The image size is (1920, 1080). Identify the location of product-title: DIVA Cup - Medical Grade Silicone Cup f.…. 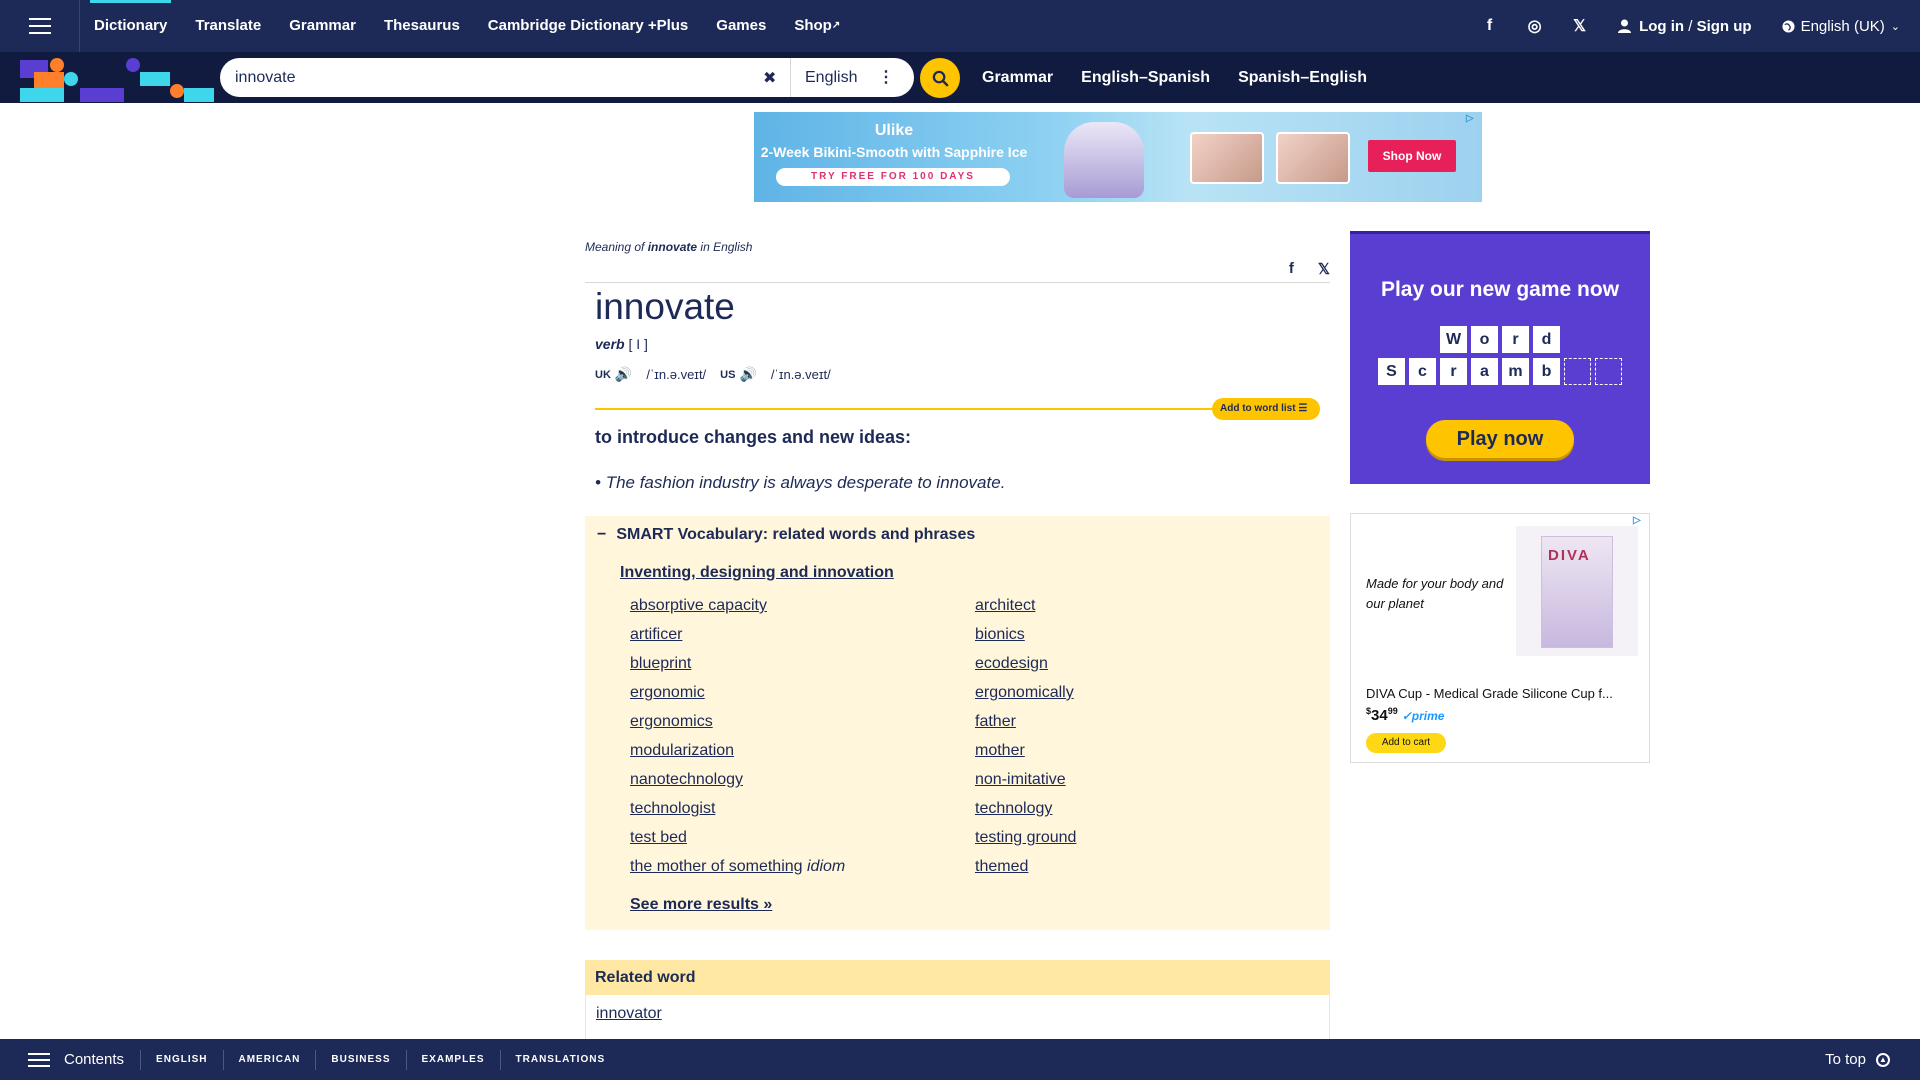
(1489, 693).